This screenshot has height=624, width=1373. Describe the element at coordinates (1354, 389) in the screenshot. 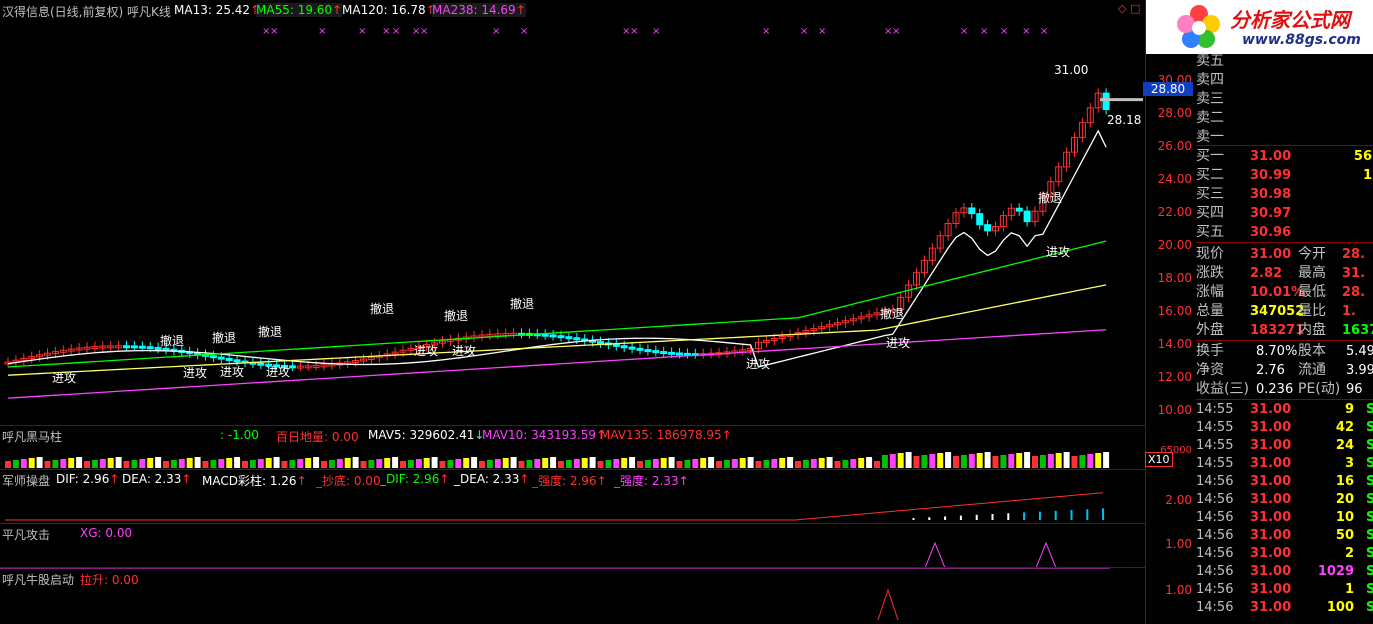

I see `fundamental-value: 96` at that location.